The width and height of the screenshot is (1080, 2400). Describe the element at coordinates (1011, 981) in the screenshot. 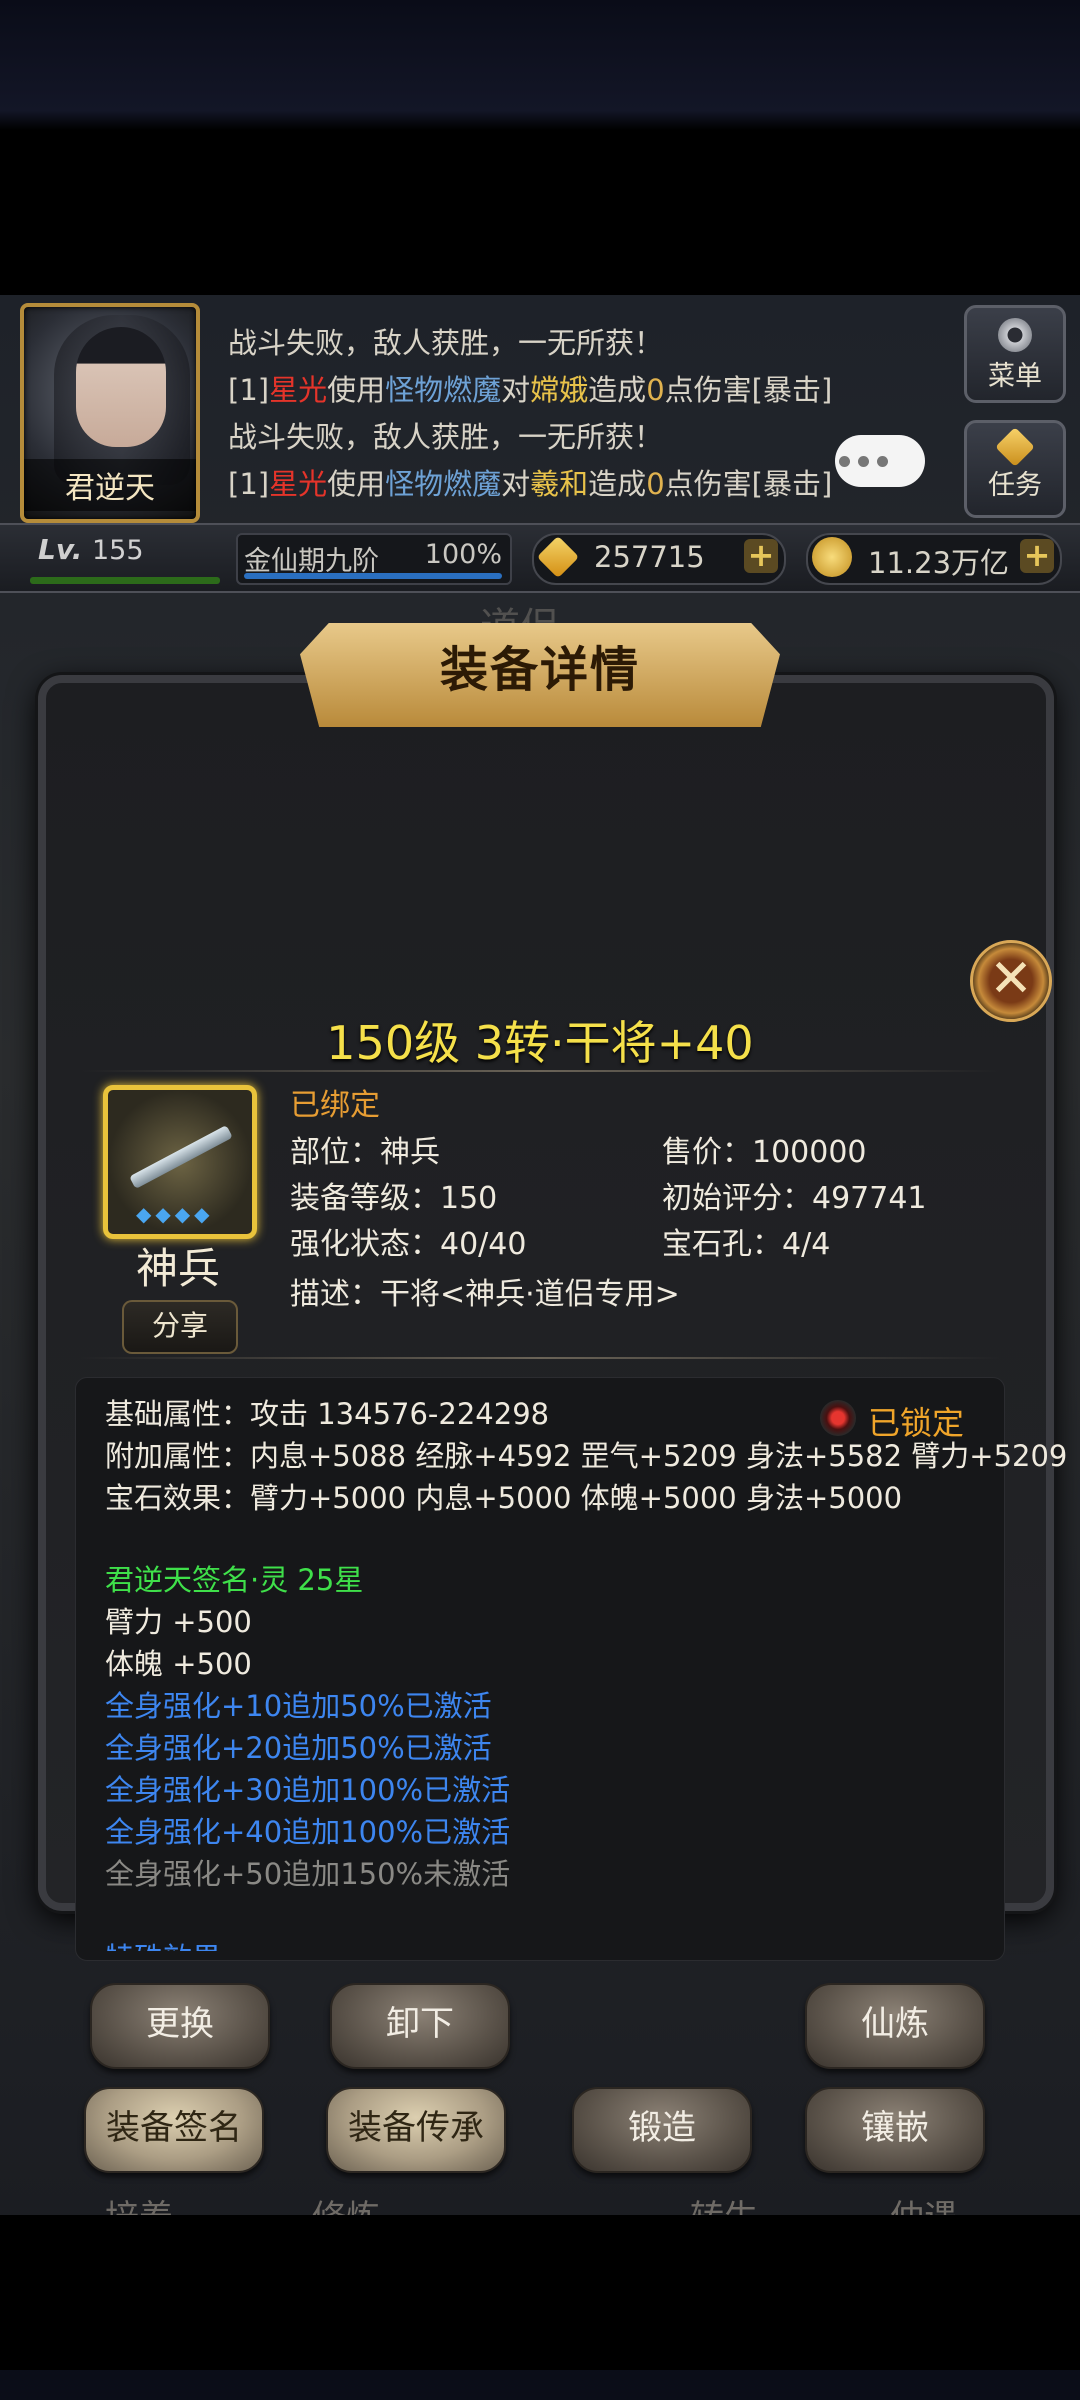

I see `close-button: ✕` at that location.